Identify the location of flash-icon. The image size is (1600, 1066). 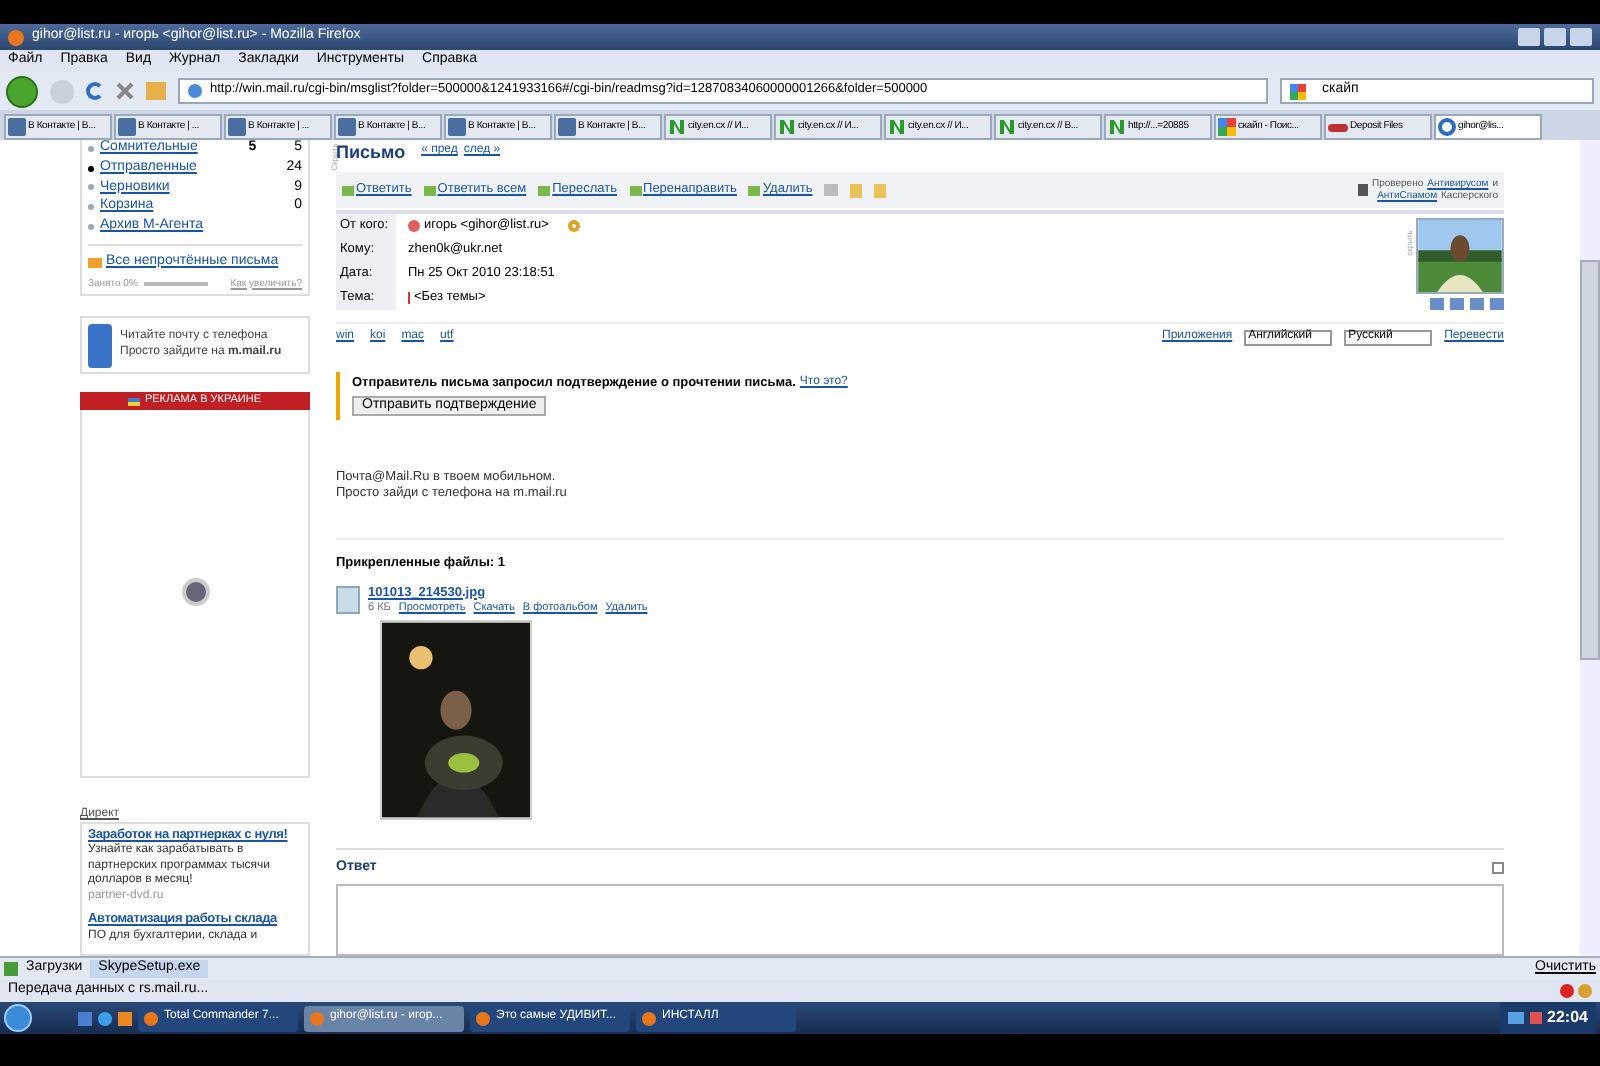
(195, 592).